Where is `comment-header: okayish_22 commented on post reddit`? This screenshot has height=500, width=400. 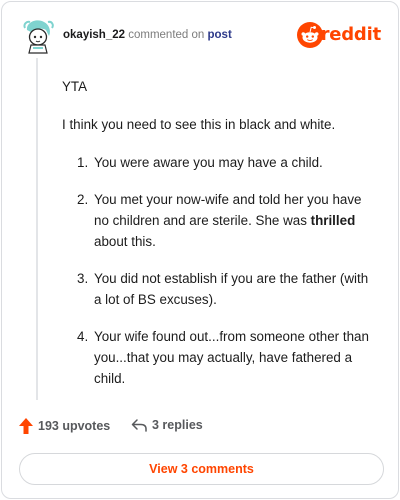 comment-header: okayish_22 commented on post reddit is located at coordinates (200, 36).